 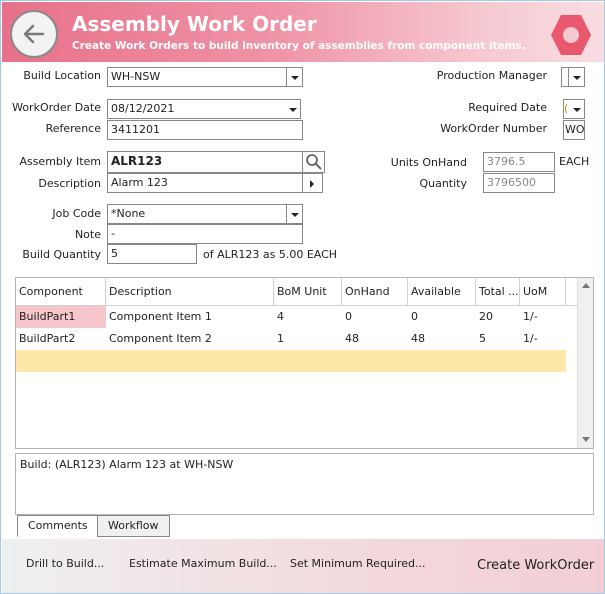 I want to click on cell-onhand: 48, so click(x=375, y=339).